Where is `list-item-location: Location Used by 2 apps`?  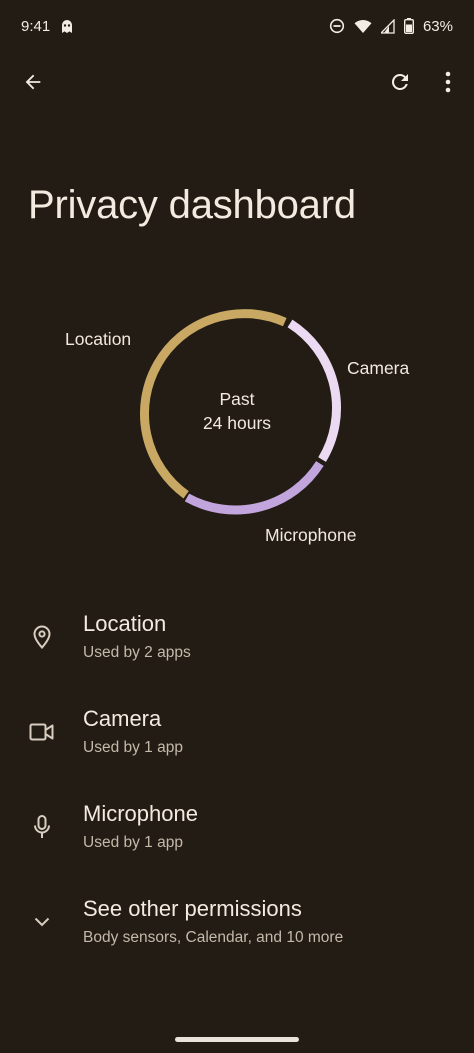
list-item-location: Location Used by 2 apps is located at coordinates (237, 642).